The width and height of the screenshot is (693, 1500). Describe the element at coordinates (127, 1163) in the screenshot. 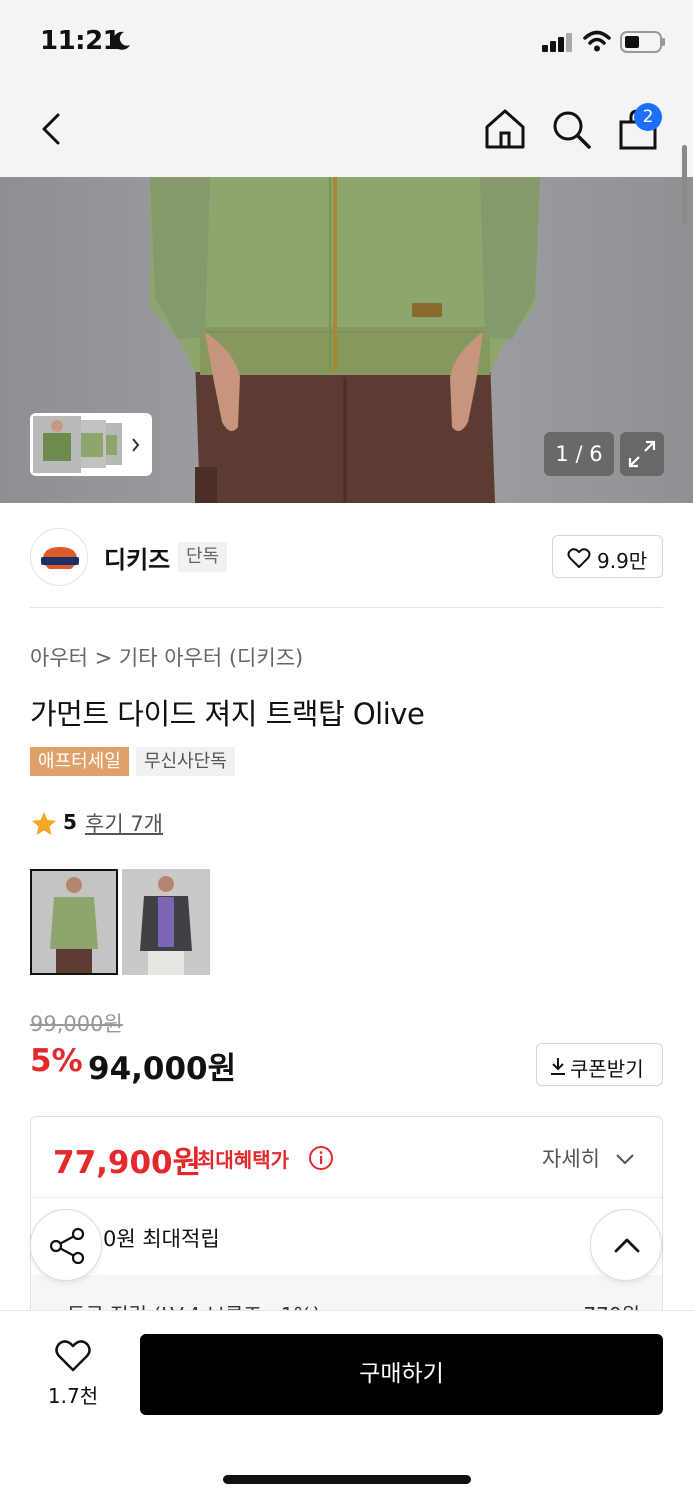

I see `max-benefit-price: 77,900원` at that location.